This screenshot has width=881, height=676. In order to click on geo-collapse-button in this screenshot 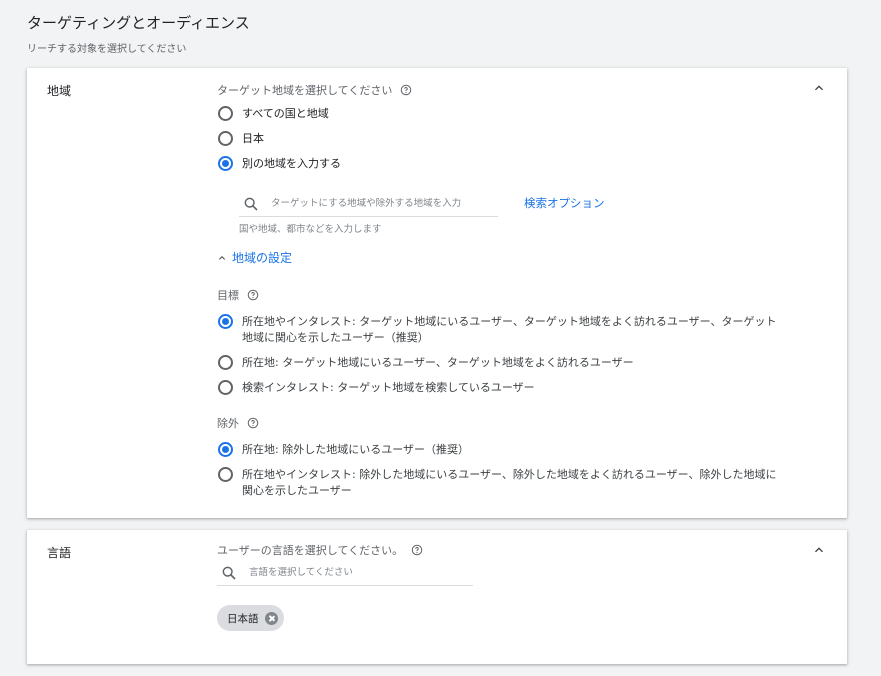, I will do `click(819, 88)`.